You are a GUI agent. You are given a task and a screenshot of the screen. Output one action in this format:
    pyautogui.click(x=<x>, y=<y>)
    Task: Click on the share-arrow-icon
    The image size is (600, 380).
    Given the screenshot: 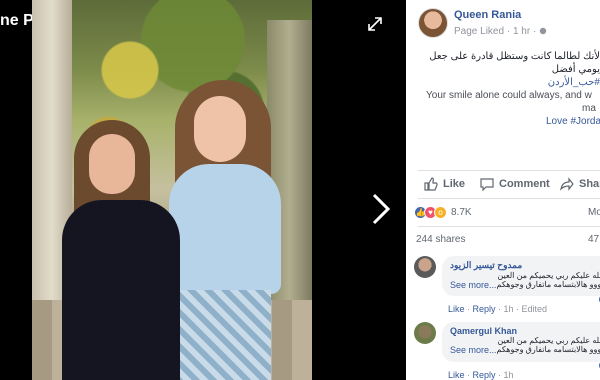 What is the action you would take?
    pyautogui.click(x=567, y=184)
    